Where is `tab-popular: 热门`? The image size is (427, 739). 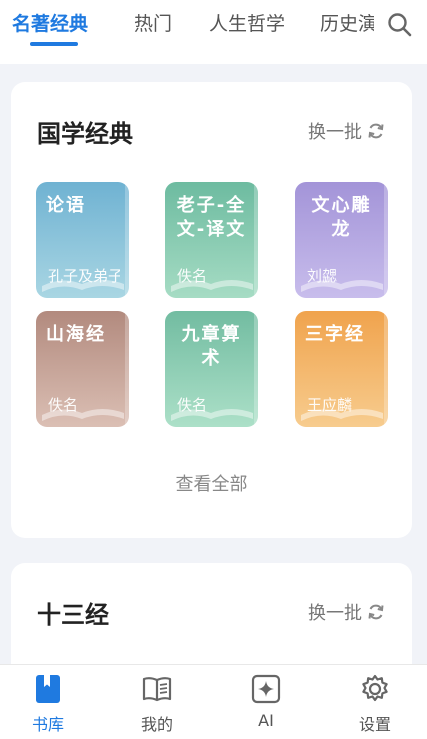
tab-popular: 热门 is located at coordinates (153, 22).